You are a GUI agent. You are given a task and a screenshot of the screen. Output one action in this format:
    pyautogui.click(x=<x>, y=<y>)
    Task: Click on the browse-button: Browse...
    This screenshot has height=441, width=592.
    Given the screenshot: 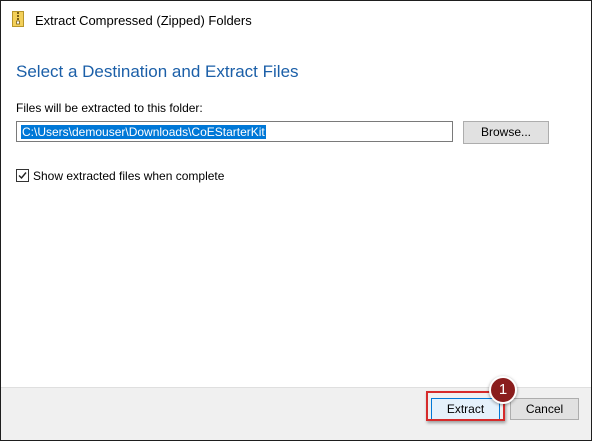 What is the action you would take?
    pyautogui.click(x=506, y=132)
    